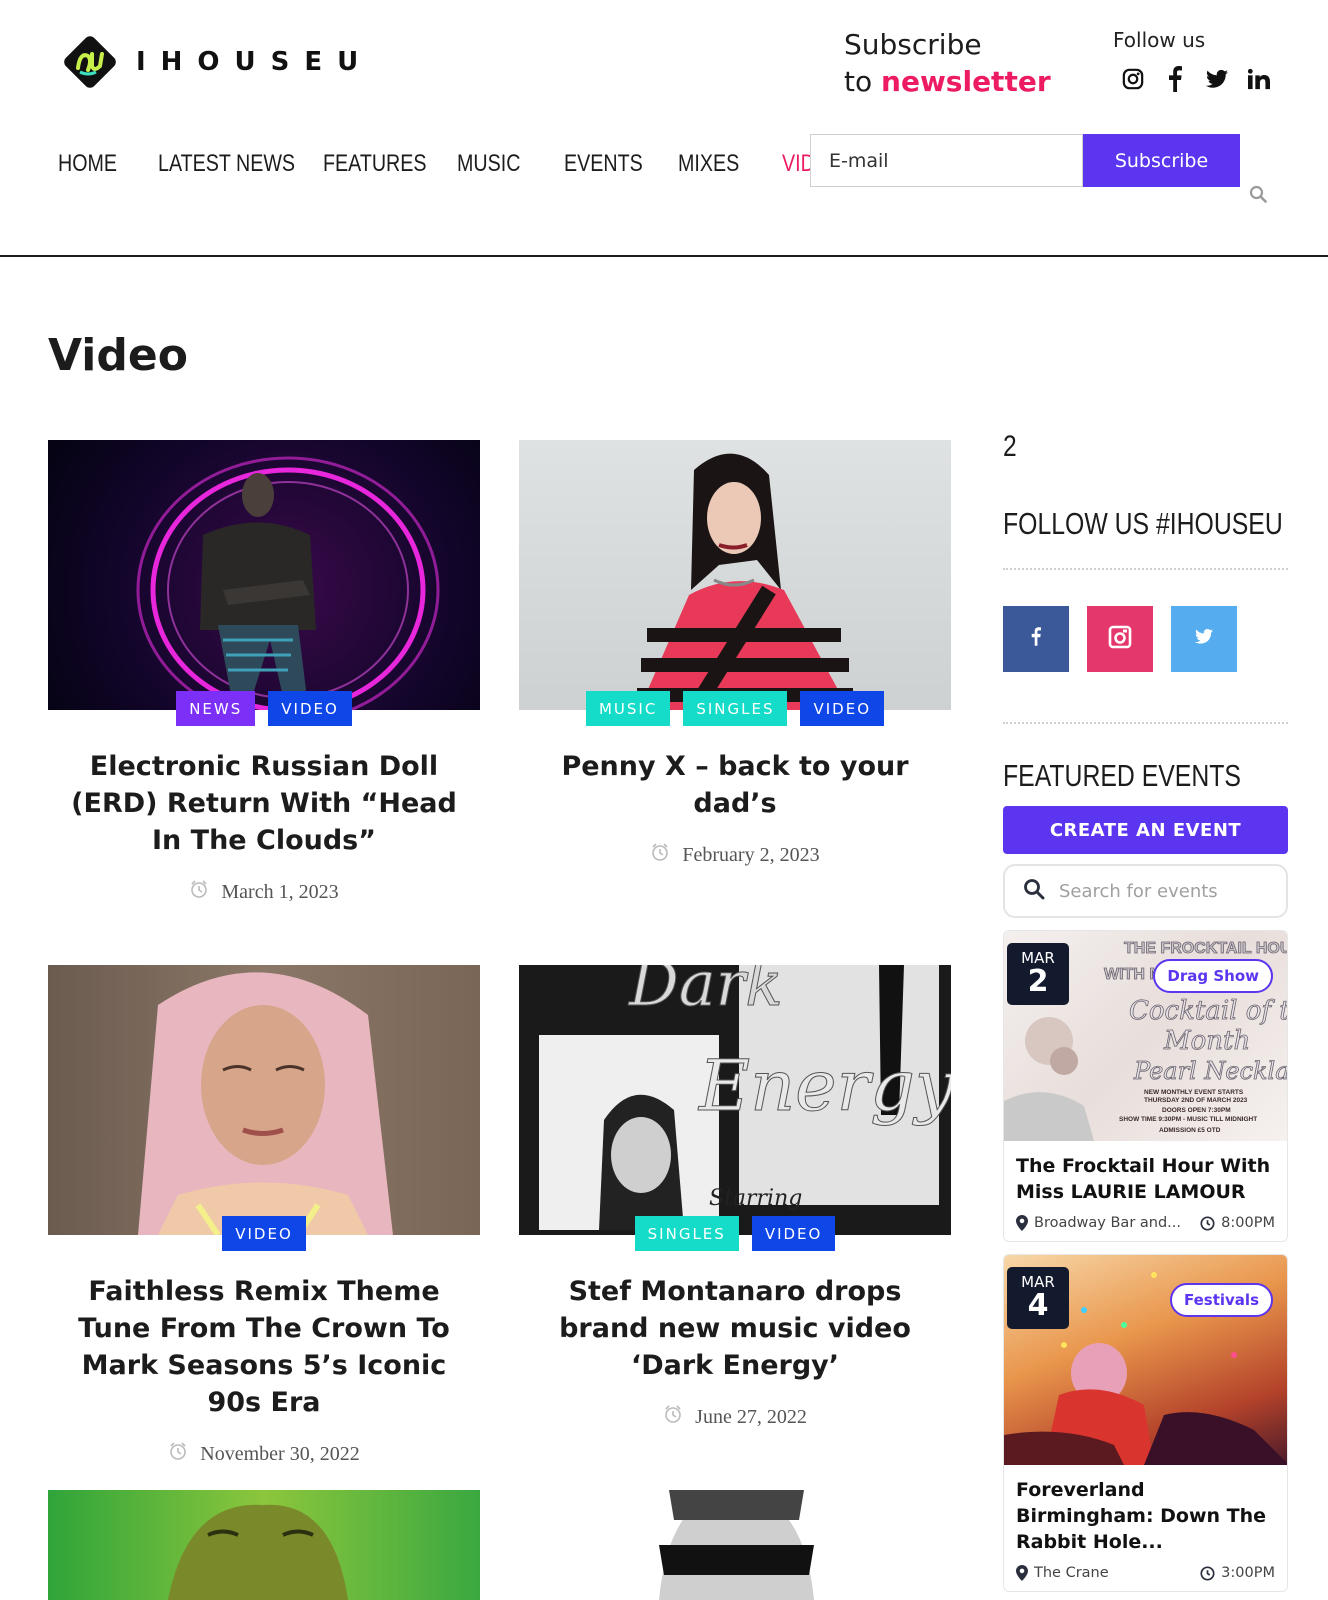 This screenshot has width=1328, height=1600. Describe the element at coordinates (1175, 79) in the screenshot. I see `facebook-icon` at that location.